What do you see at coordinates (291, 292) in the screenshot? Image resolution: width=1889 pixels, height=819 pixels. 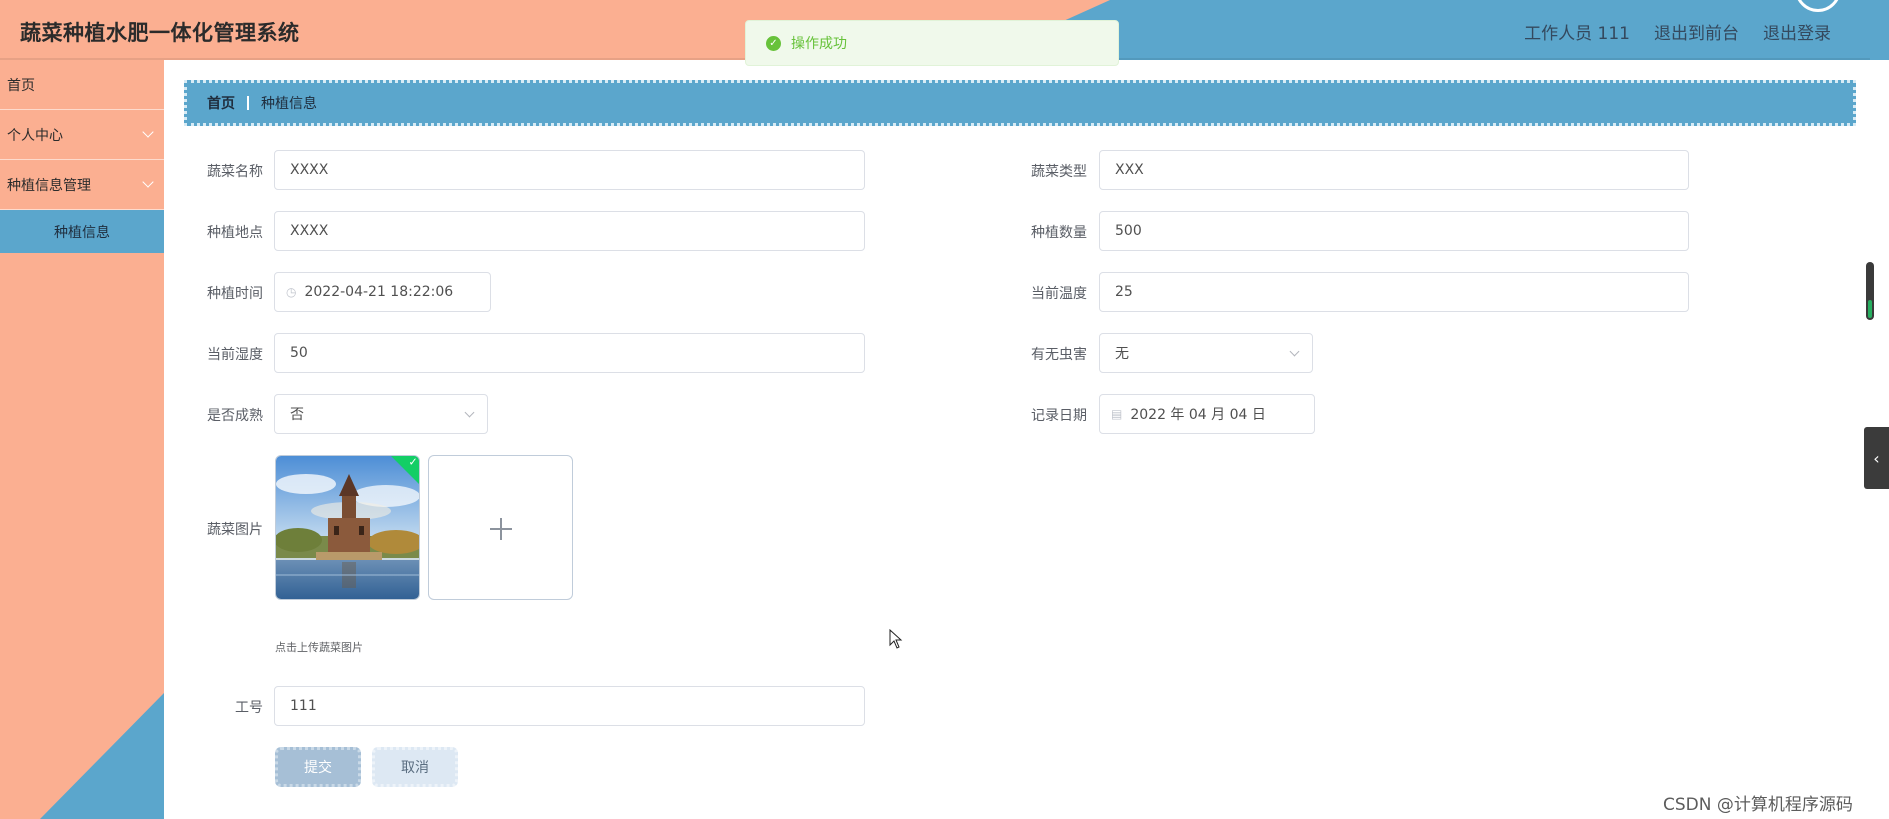 I see `clock-icon: ◷` at bounding box center [291, 292].